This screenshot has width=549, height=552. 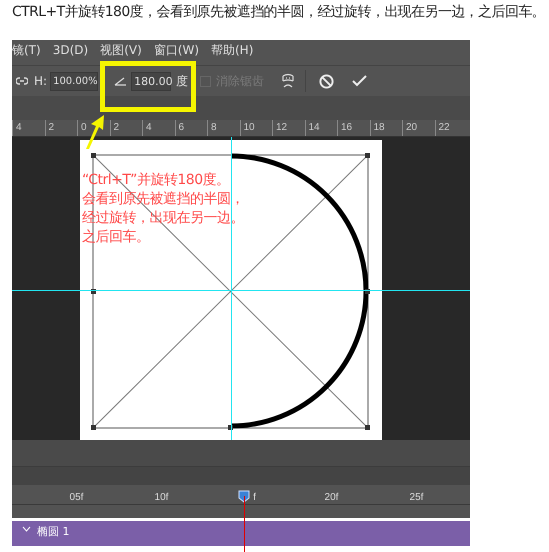 What do you see at coordinates (417, 497) in the screenshot?
I see `timeline-label: 25f` at bounding box center [417, 497].